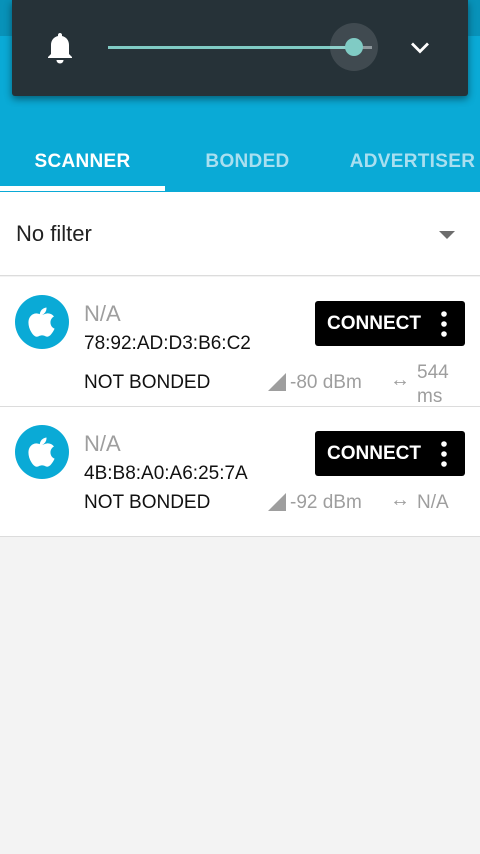 Image resolution: width=480 pixels, height=854 pixels. What do you see at coordinates (60, 48) in the screenshot?
I see `bell-icon` at bounding box center [60, 48].